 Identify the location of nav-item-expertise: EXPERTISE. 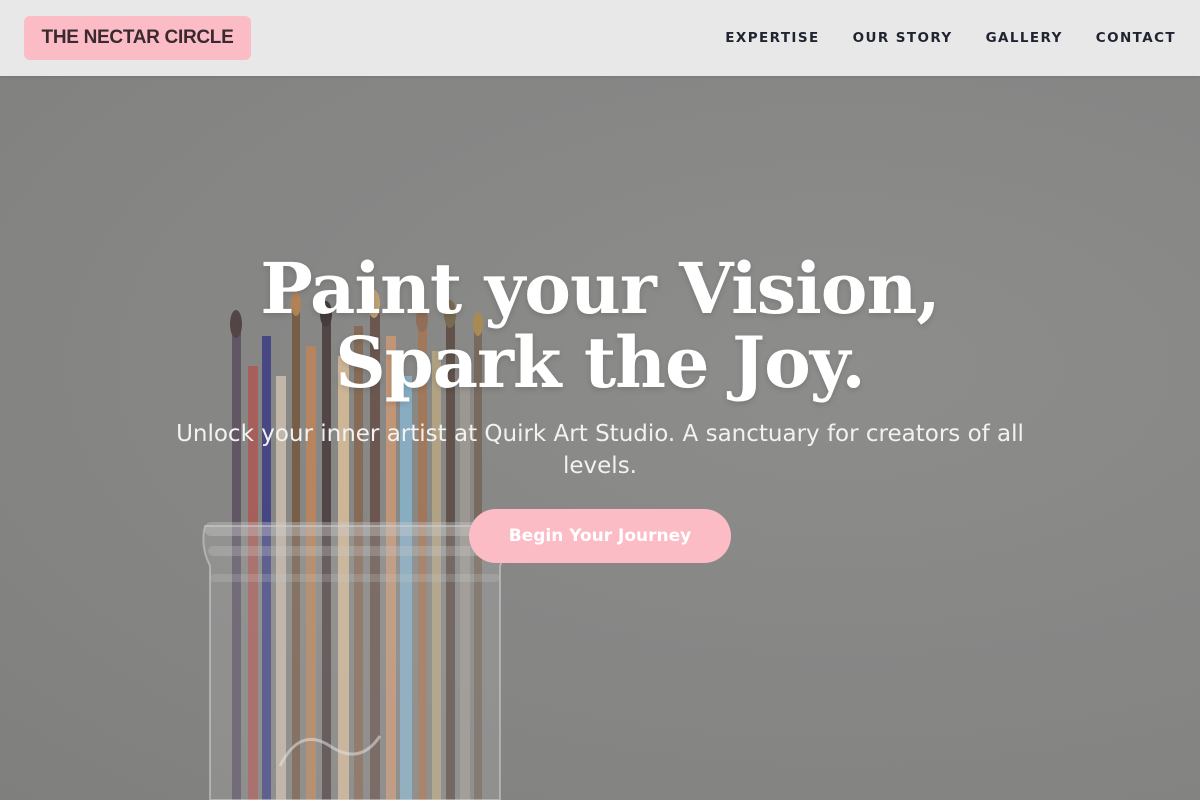
(772, 38).